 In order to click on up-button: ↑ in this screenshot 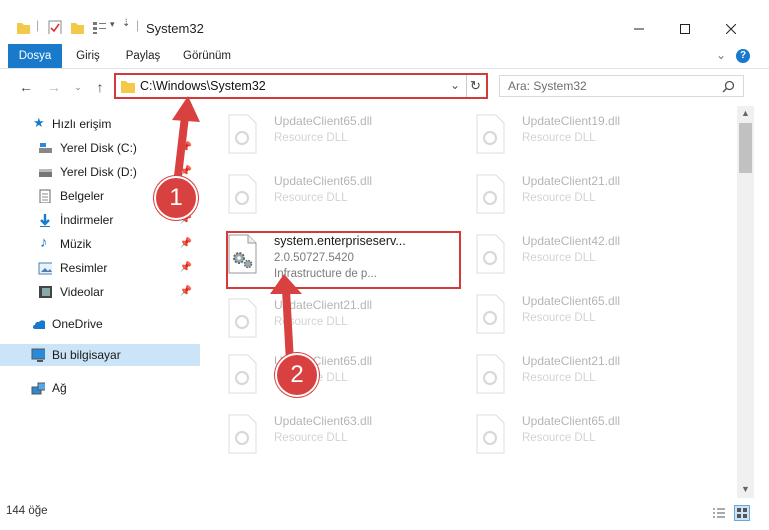, I will do `click(100, 87)`.